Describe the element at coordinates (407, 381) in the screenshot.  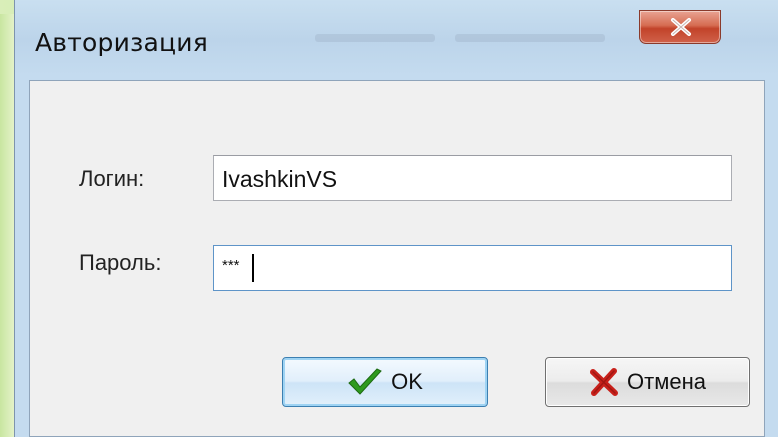
I see `ok-button-label: OK` at that location.